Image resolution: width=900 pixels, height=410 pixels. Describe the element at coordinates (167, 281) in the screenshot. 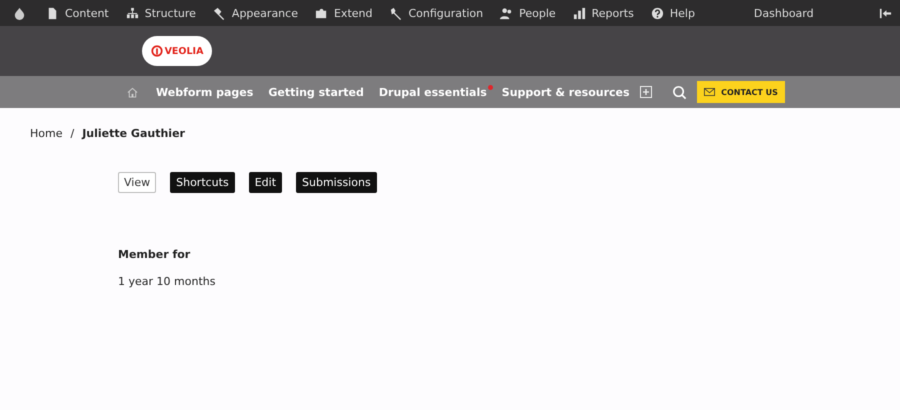

I see `field-value: 1 year 10 months` at that location.